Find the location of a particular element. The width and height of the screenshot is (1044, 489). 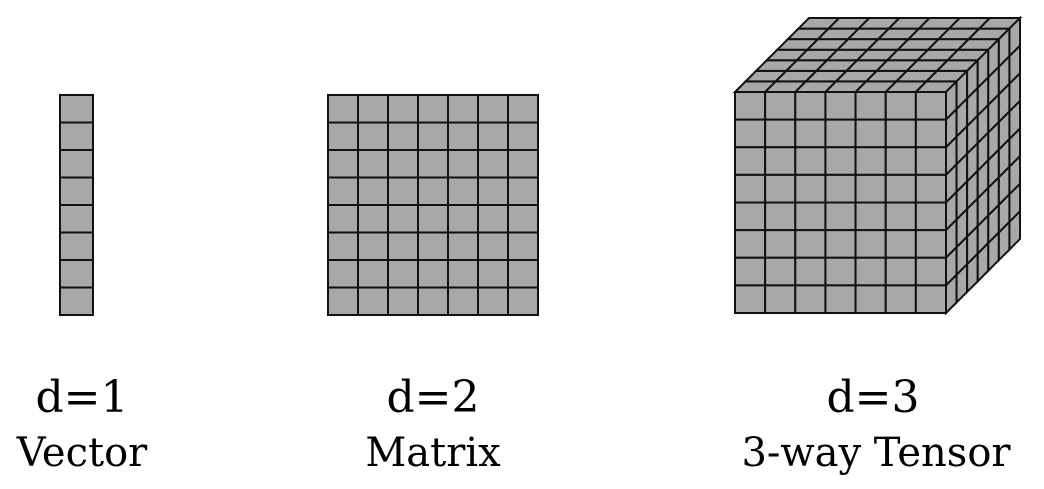

matrix-dimension-label: d=2 is located at coordinates (433, 397).